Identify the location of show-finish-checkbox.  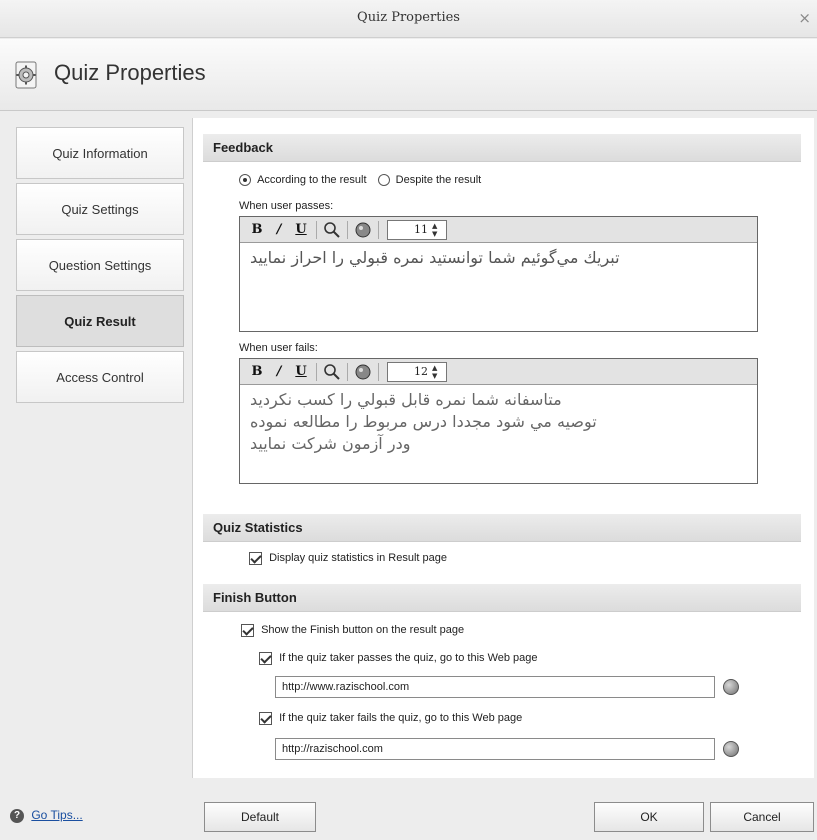
(247, 630).